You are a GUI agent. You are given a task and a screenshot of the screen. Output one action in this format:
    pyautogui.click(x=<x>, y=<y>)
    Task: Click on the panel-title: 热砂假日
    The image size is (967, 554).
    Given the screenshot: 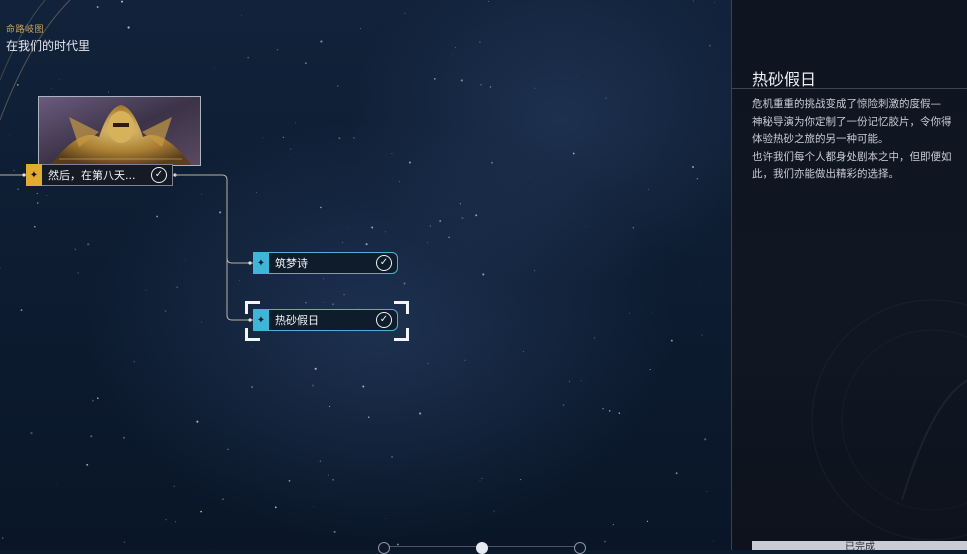 What is the action you would take?
    pyautogui.click(x=784, y=79)
    